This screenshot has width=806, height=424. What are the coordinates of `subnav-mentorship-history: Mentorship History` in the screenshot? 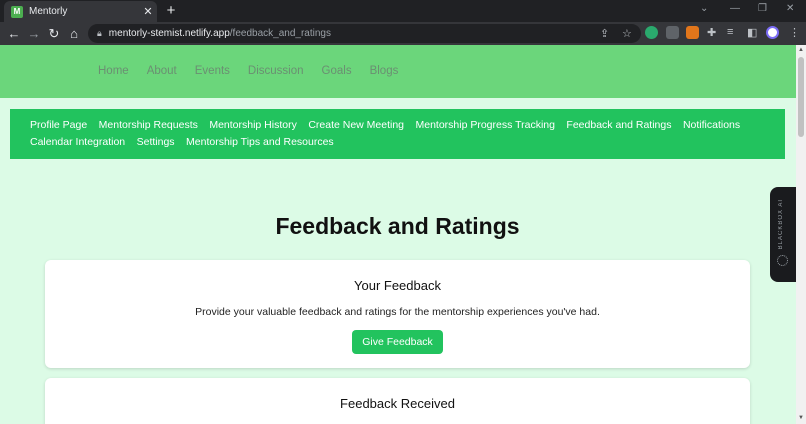 It's located at (253, 125).